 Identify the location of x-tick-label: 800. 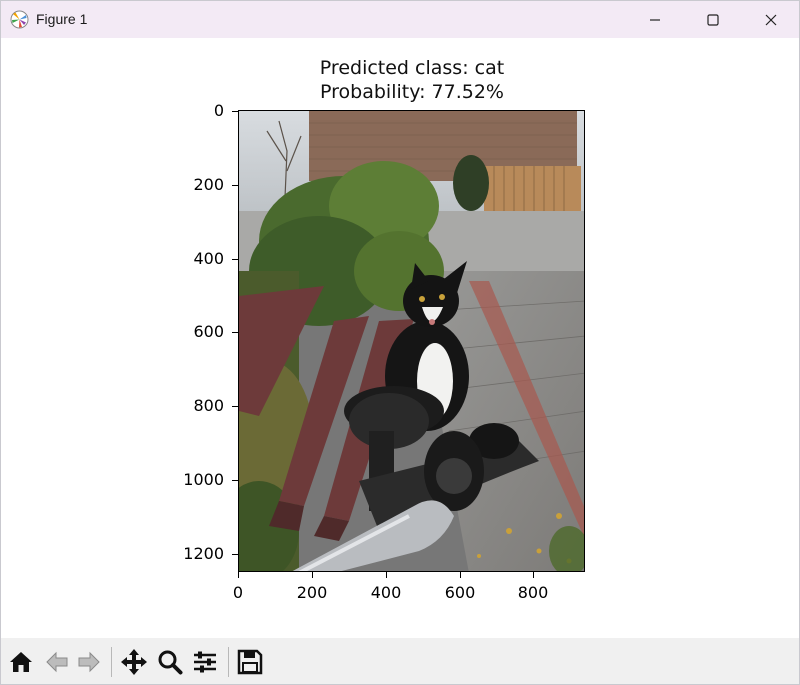
(533, 592).